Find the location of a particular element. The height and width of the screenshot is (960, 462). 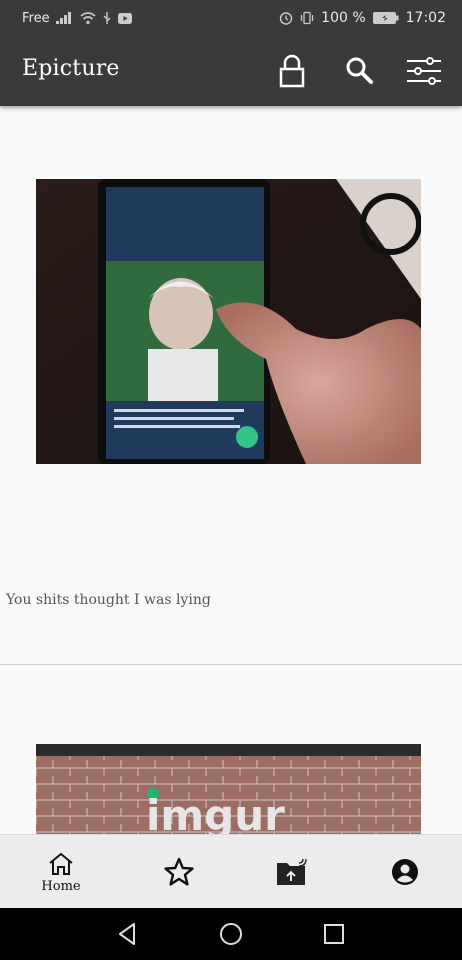

lock-icon is located at coordinates (292, 71).